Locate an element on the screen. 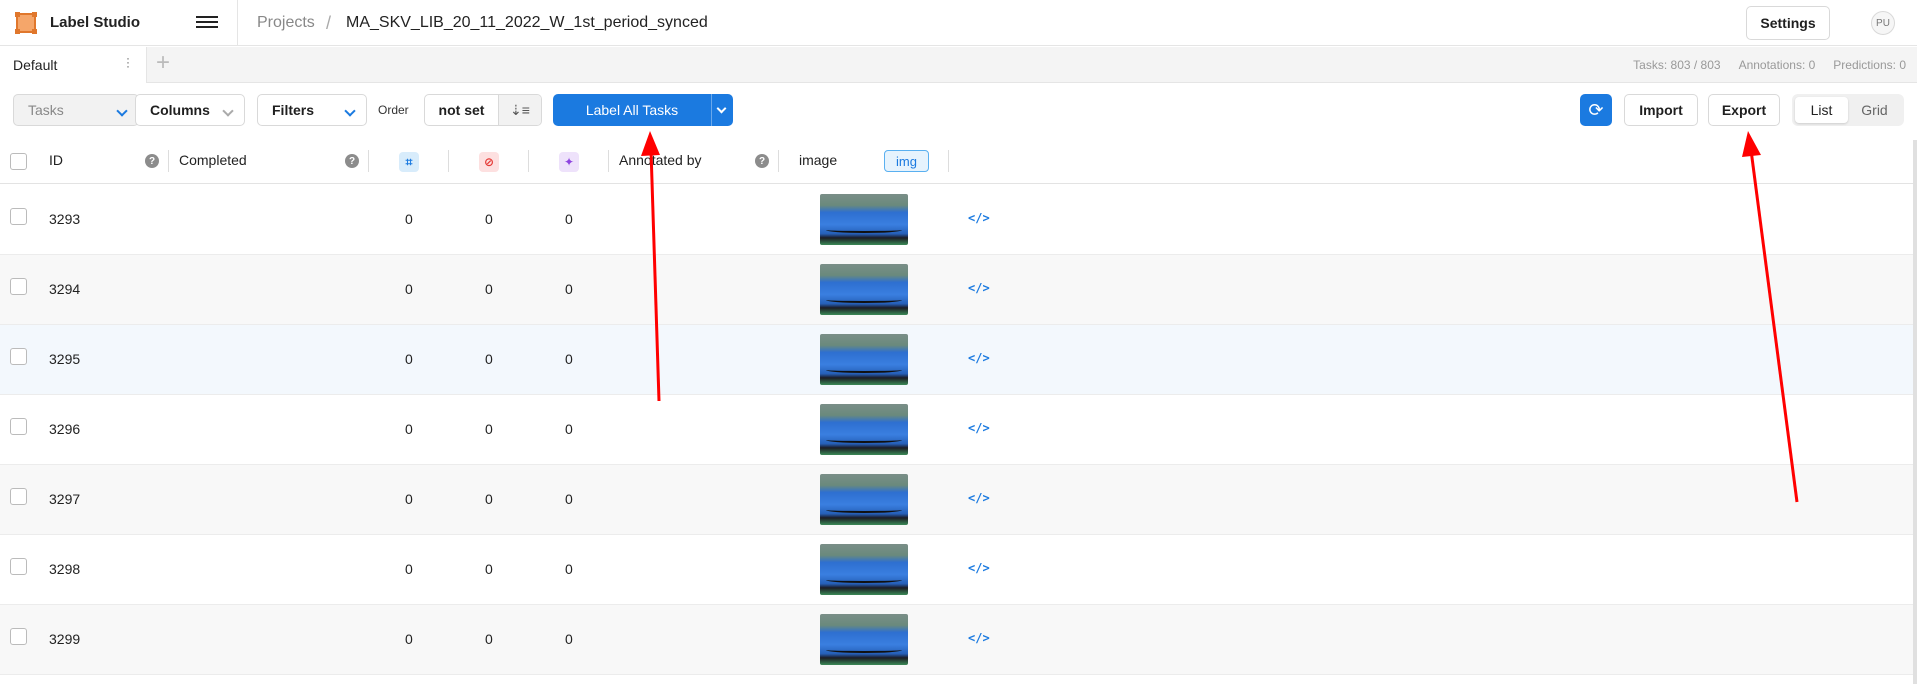  view-toggle: List Grid is located at coordinates (1848, 110).